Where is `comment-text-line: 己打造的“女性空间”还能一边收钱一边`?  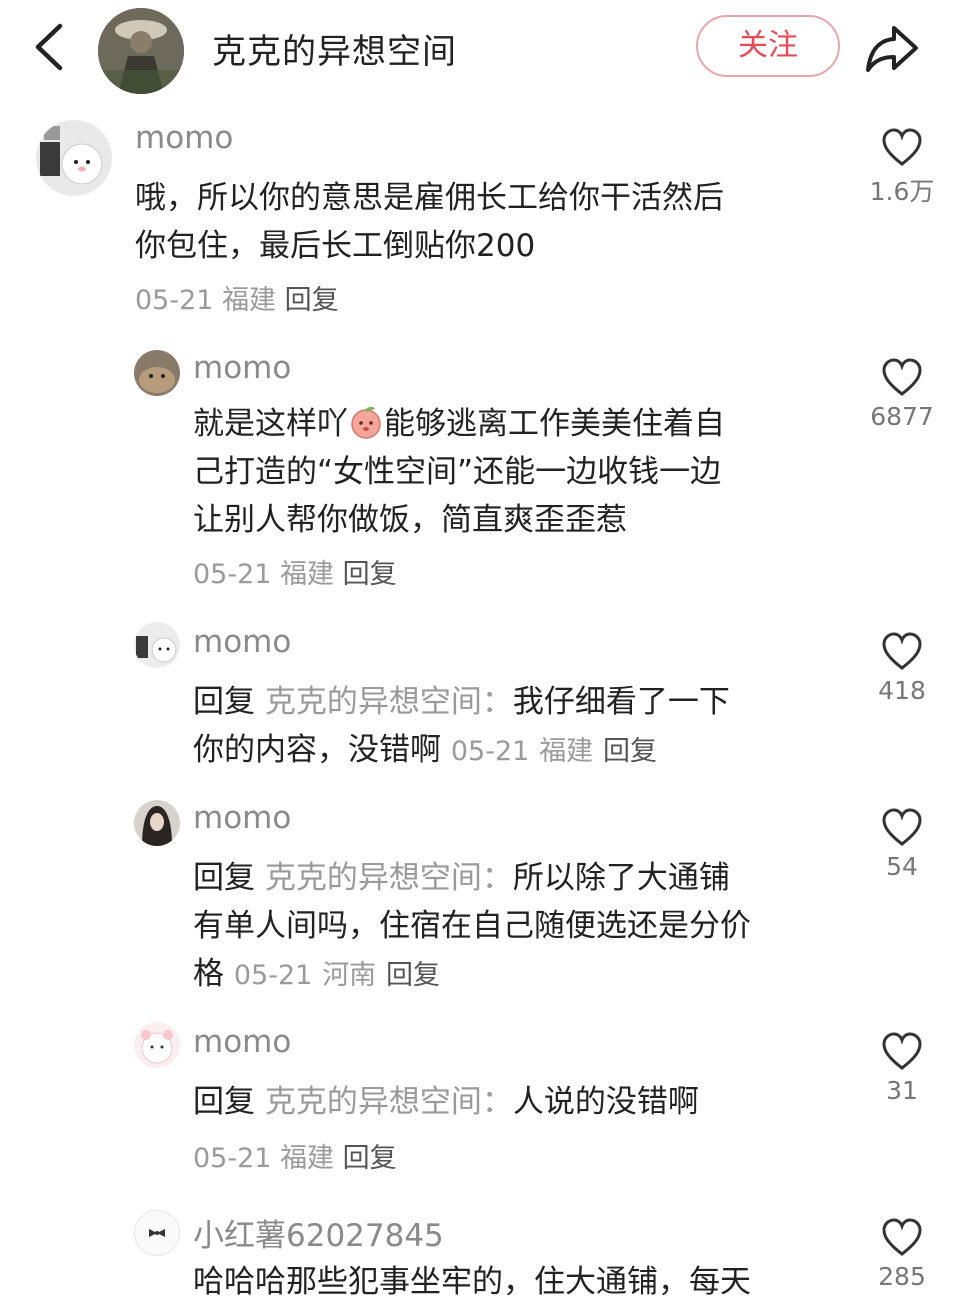
comment-text-line: 己打造的“女性空间”还能一边收钱一边 is located at coordinates (457, 472).